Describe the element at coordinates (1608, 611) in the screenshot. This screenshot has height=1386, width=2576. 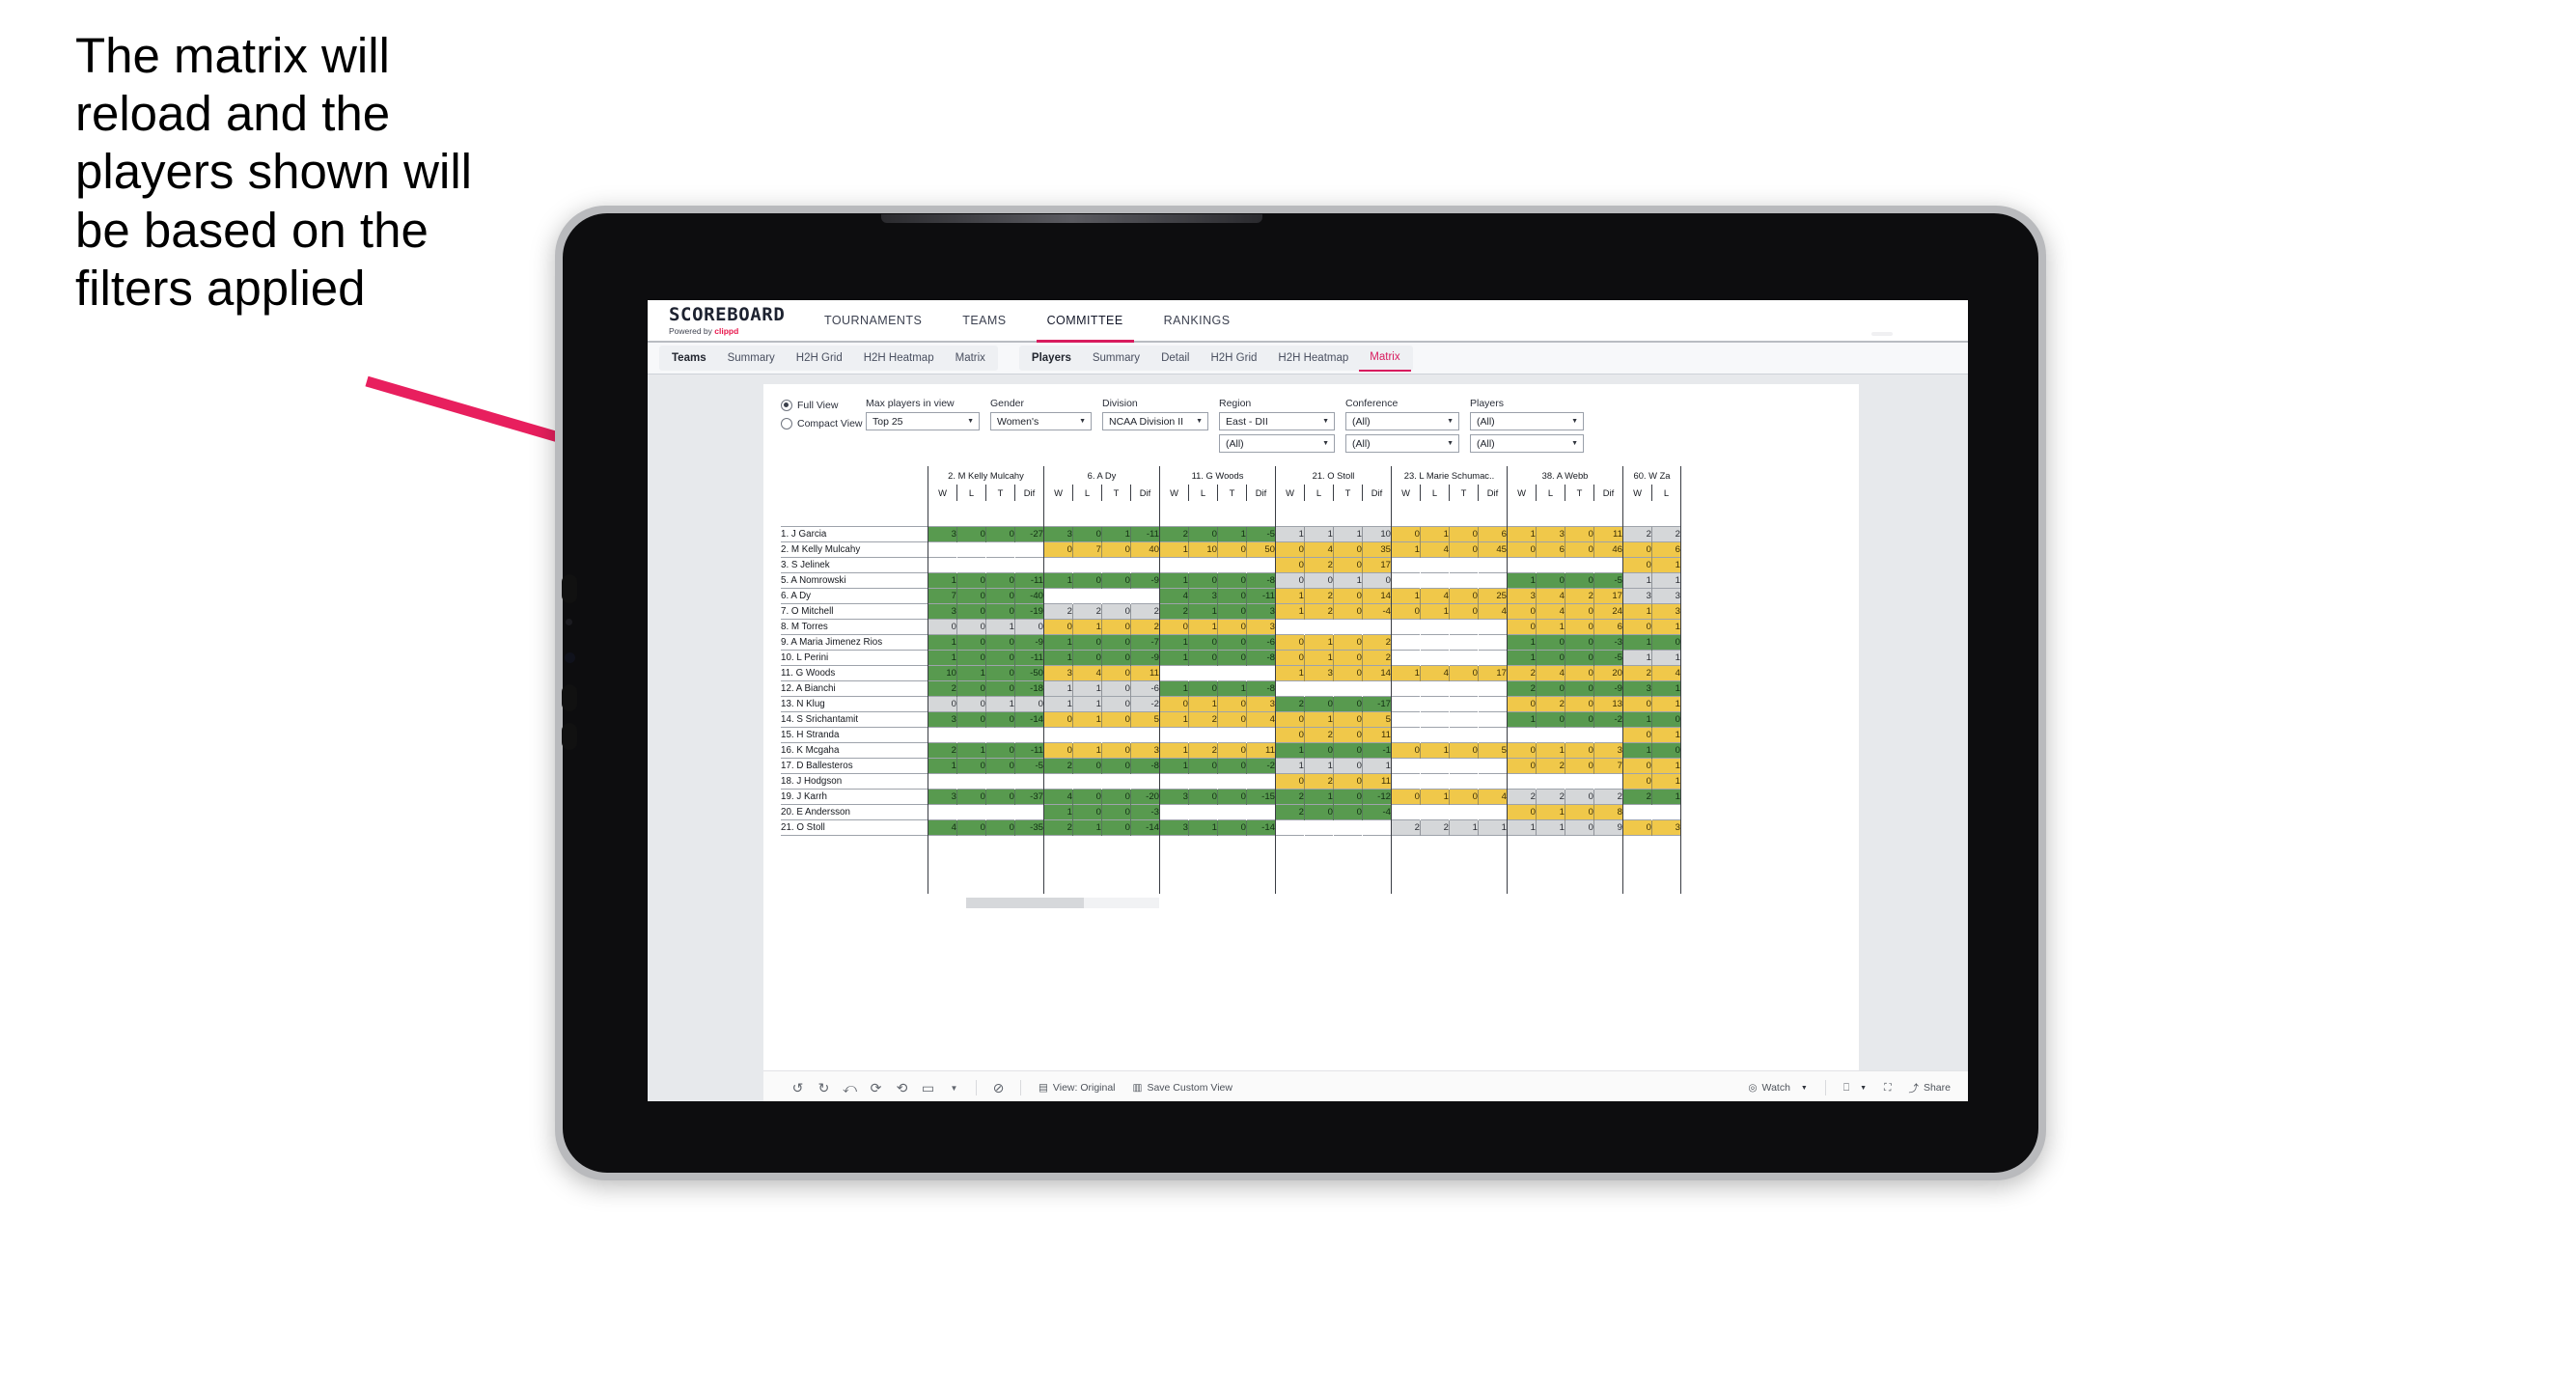
I see `matrix-cell: 24` at that location.